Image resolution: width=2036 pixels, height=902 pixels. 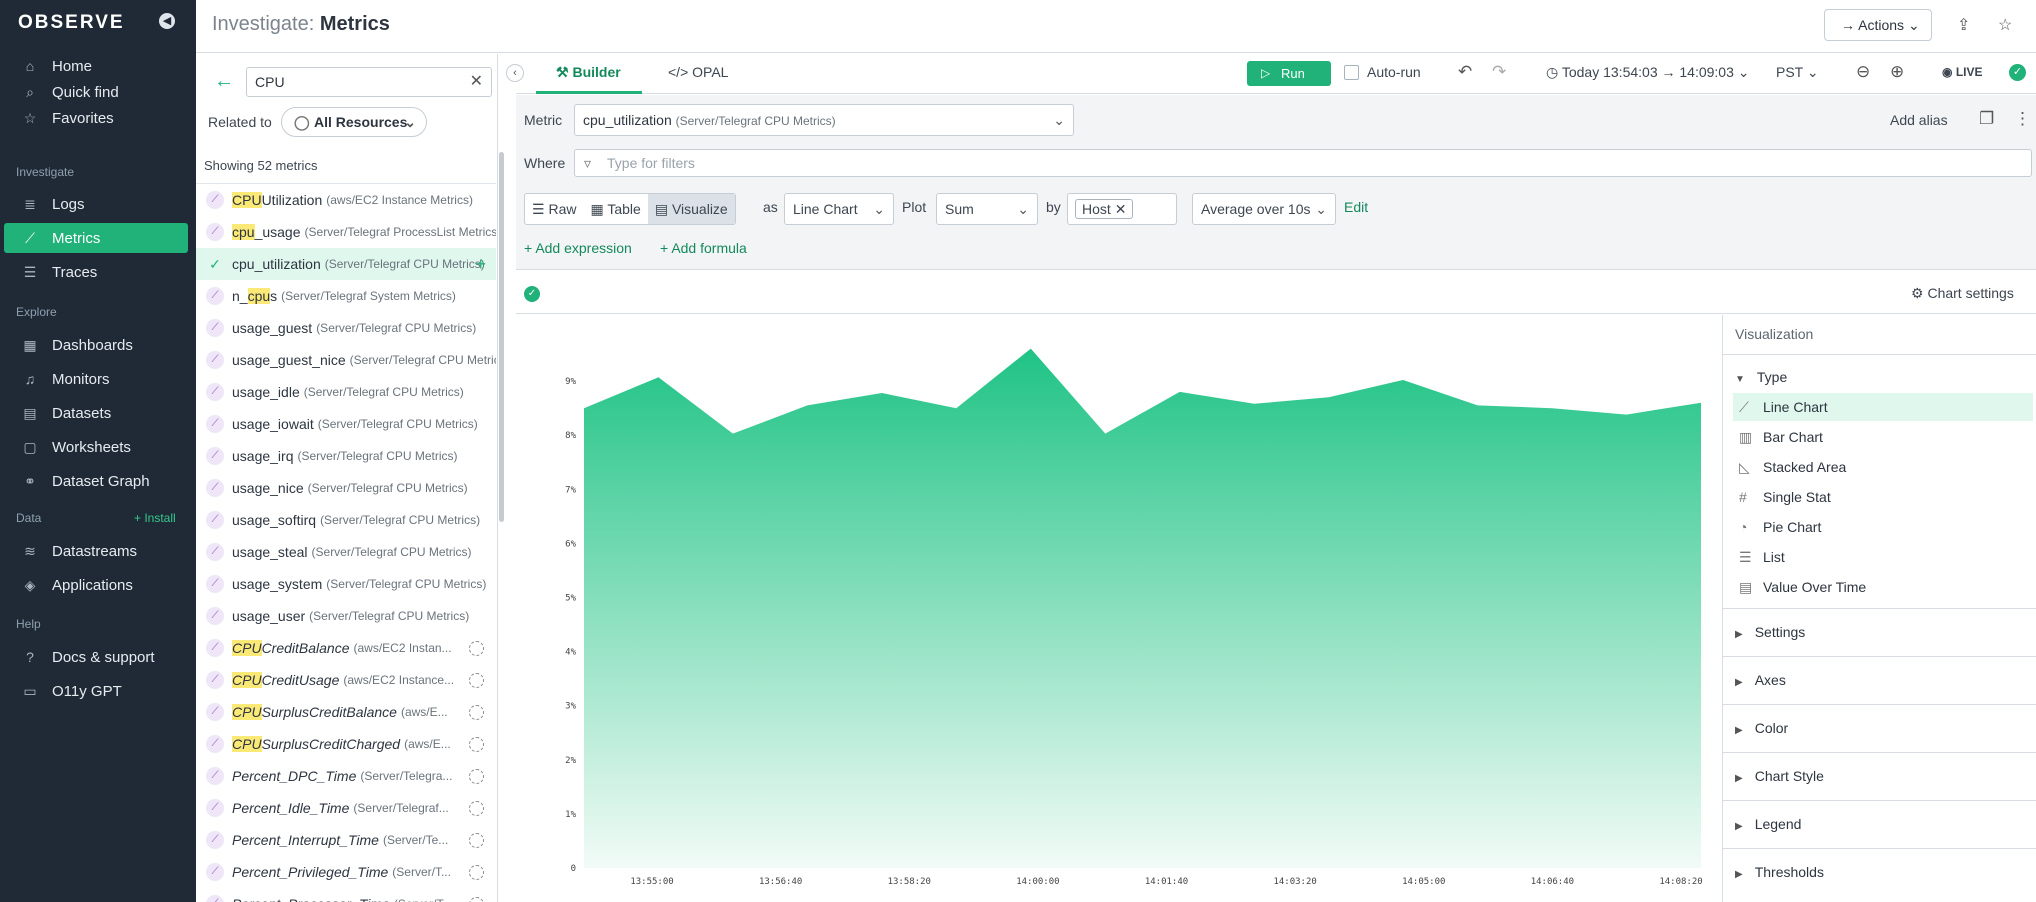 I want to click on metric-list-item: ⟋ n_cpus (Server/Telegraf System Metrics), so click(x=346, y=296).